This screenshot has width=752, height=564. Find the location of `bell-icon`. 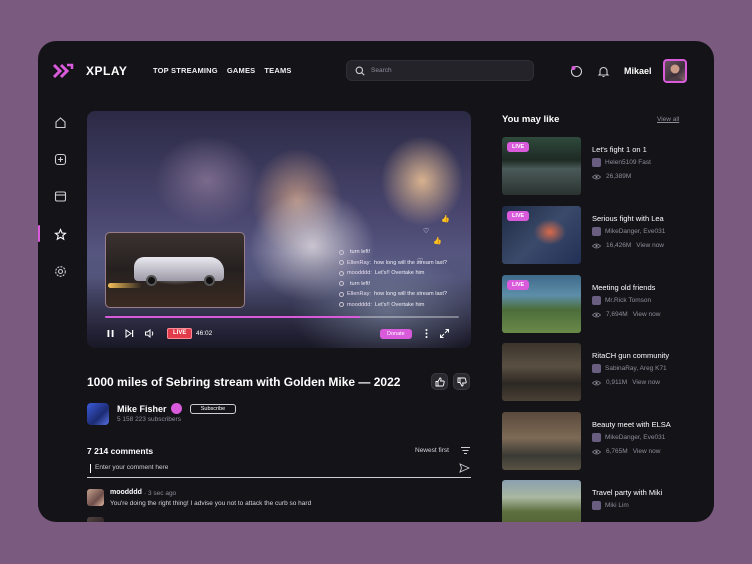

bell-icon is located at coordinates (603, 71).